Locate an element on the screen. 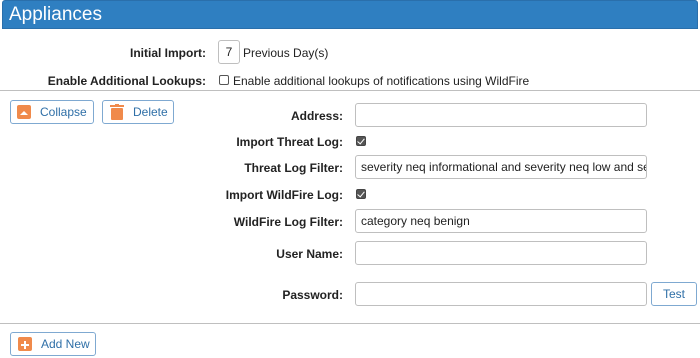 This screenshot has height=358, width=700. threat-log-filter-label: Threat Log Filter: is located at coordinates (293, 168).